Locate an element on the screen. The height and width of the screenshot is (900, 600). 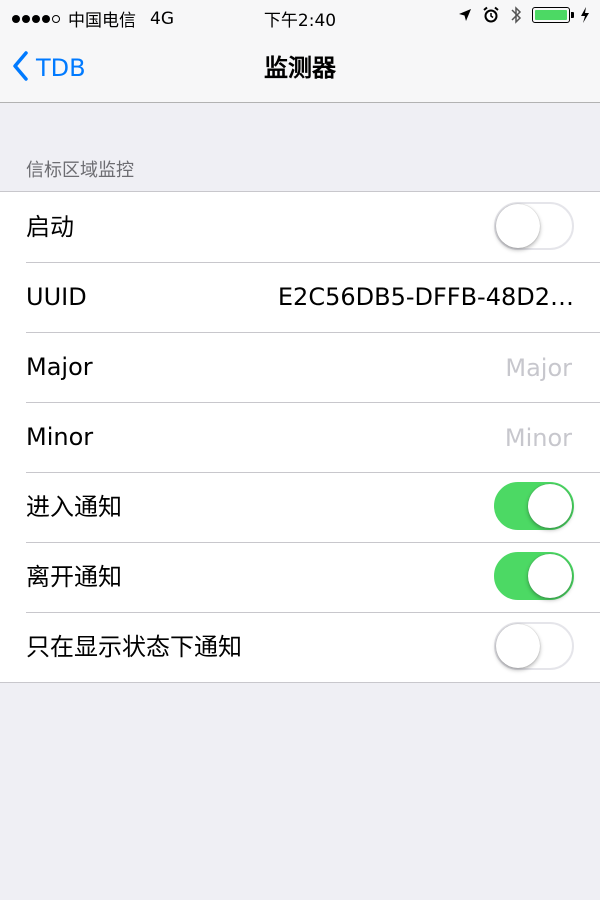
alarm-clock-icon is located at coordinates (491, 15).